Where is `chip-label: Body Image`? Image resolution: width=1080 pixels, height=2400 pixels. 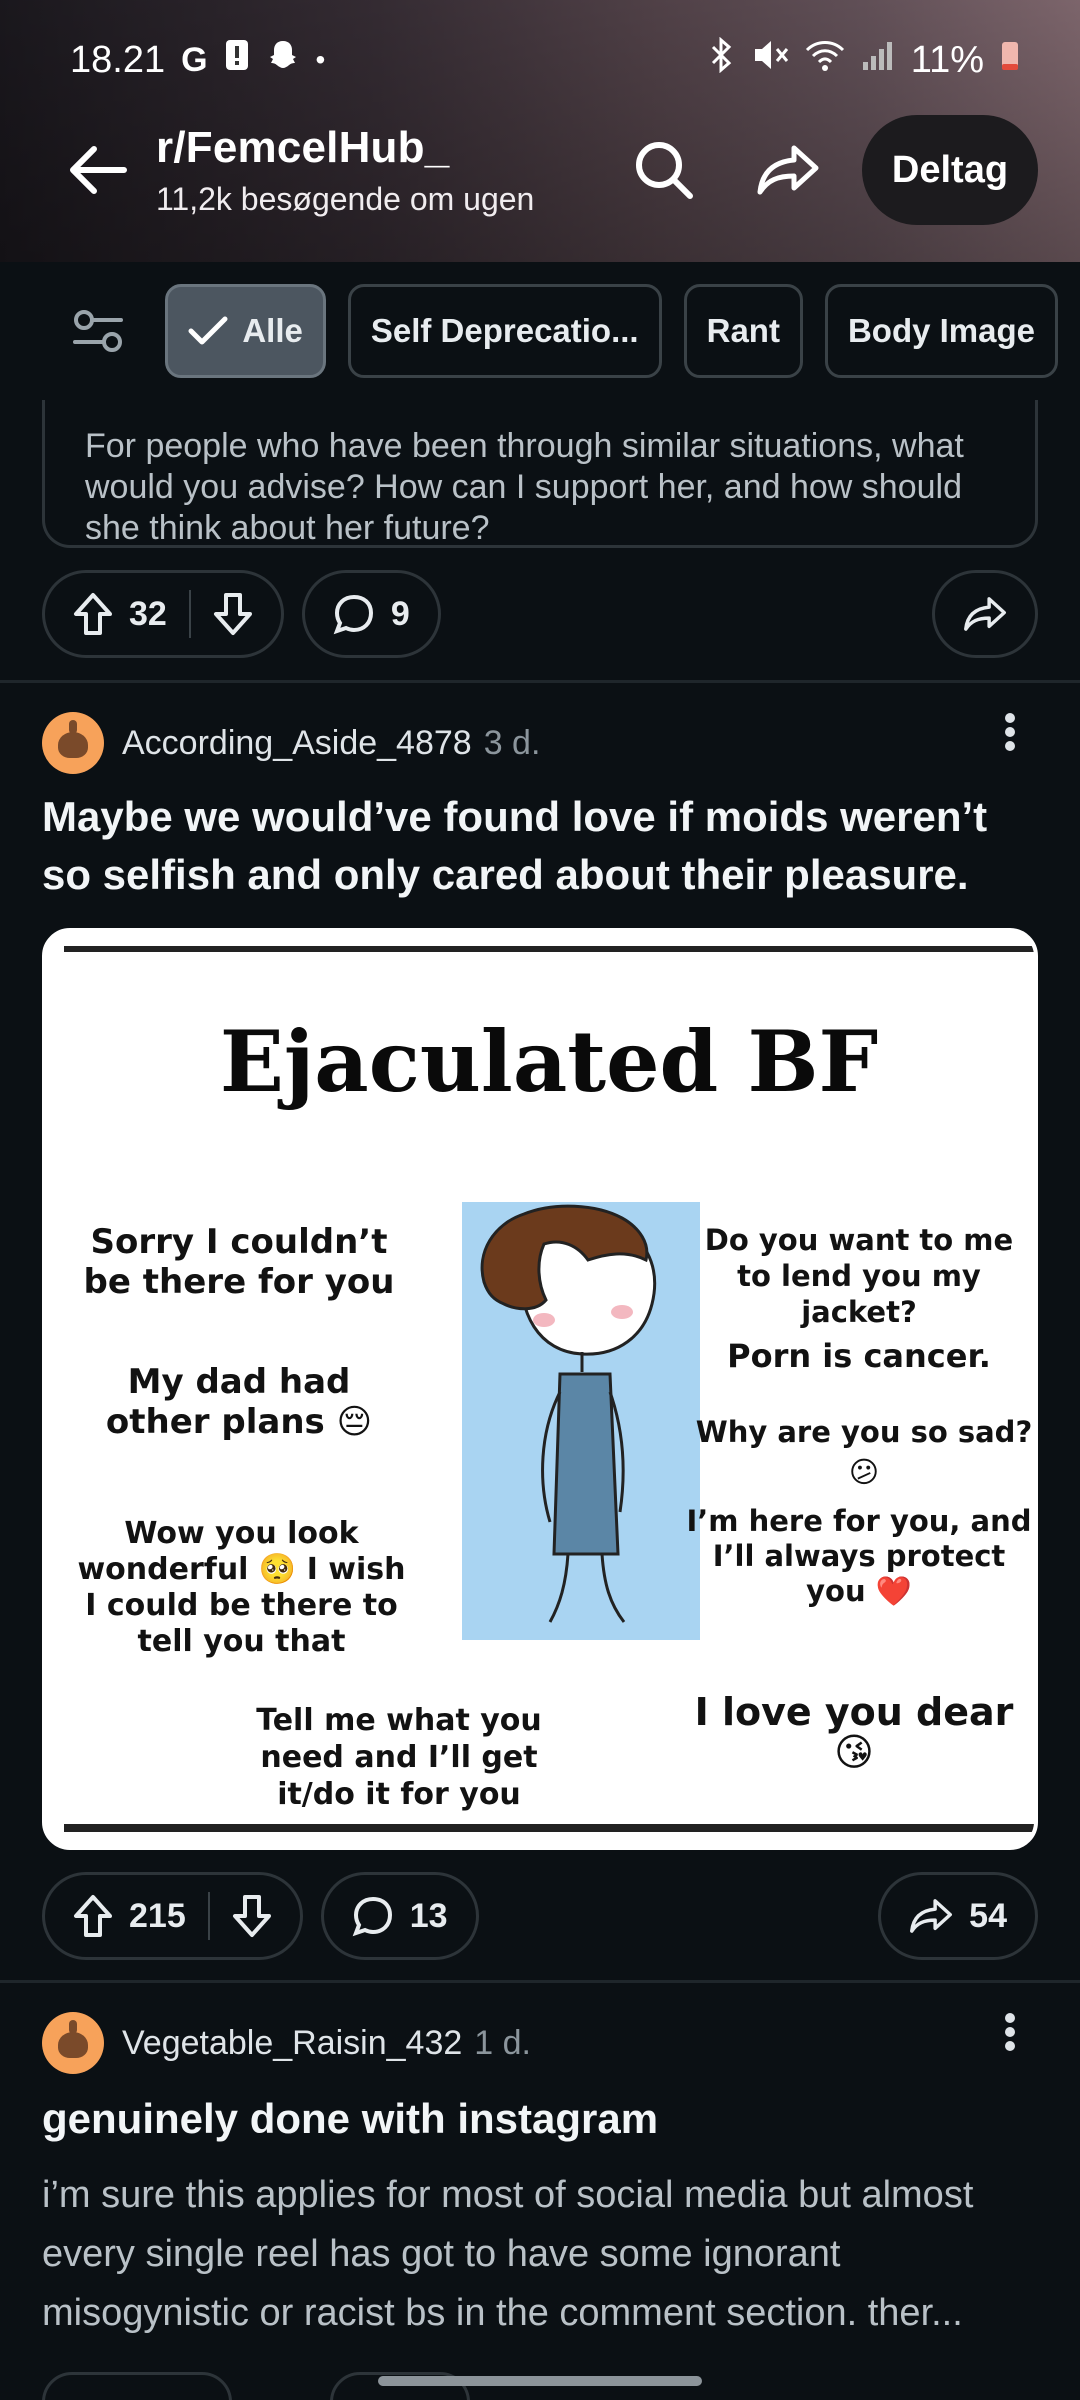
chip-label: Body Image is located at coordinates (941, 330).